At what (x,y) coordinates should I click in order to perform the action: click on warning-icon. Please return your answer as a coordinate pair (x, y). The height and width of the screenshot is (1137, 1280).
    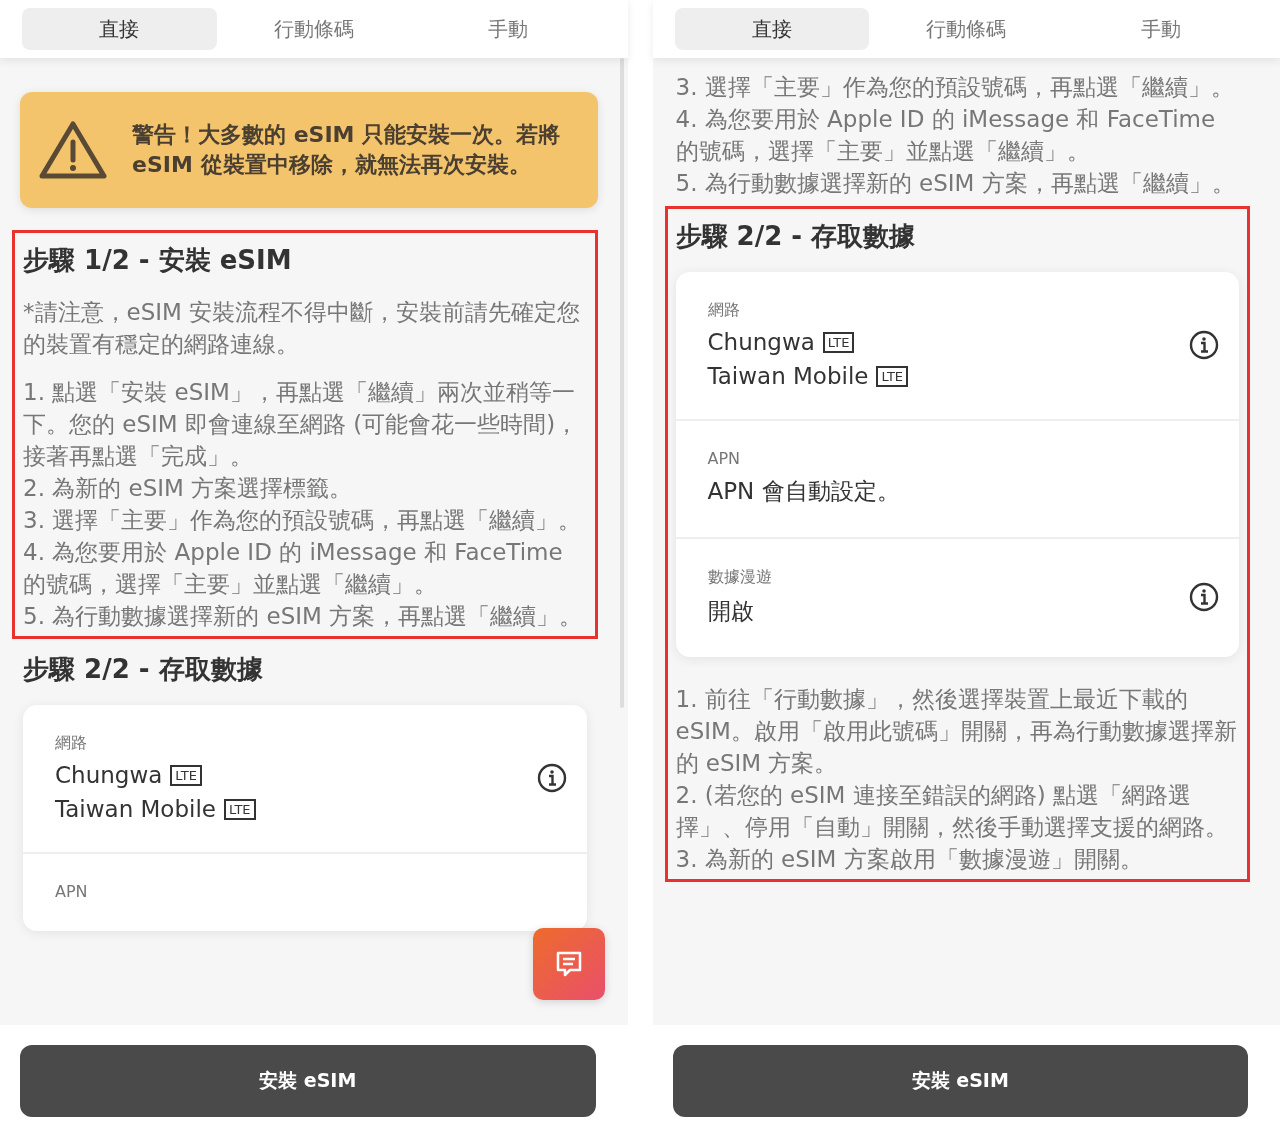
    Looking at the image, I should click on (73, 150).